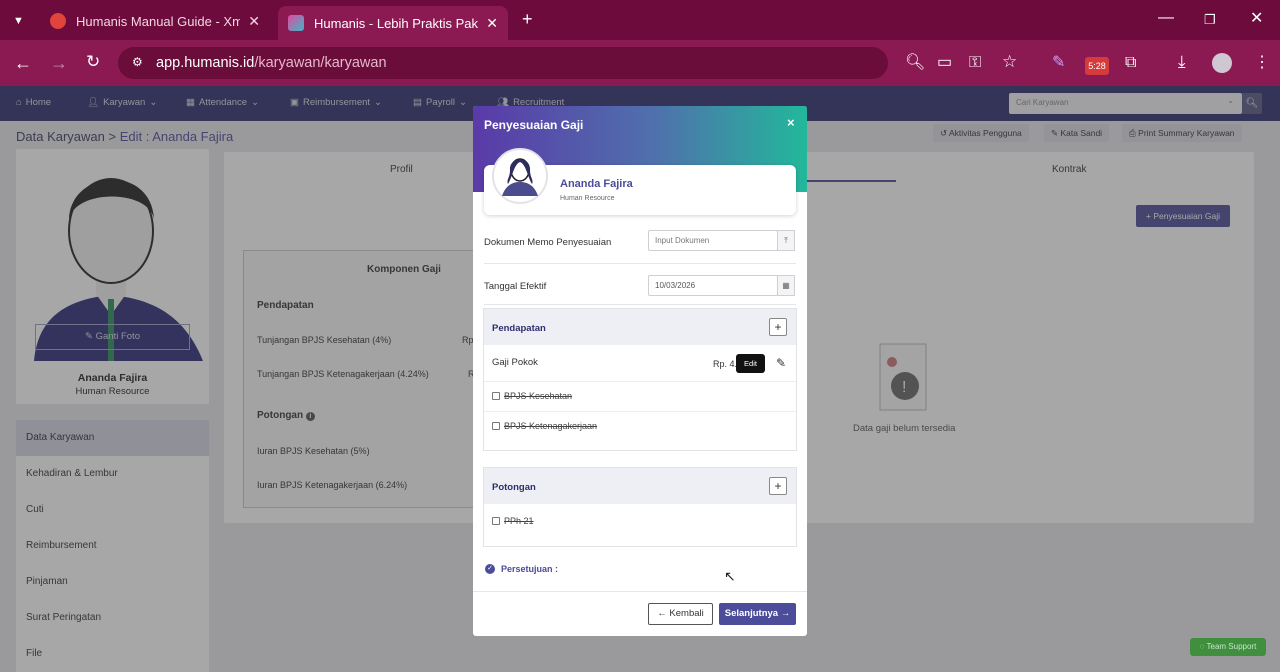  I want to click on modal-employee-card: Ananda Fajira Human Resource, so click(640, 181).